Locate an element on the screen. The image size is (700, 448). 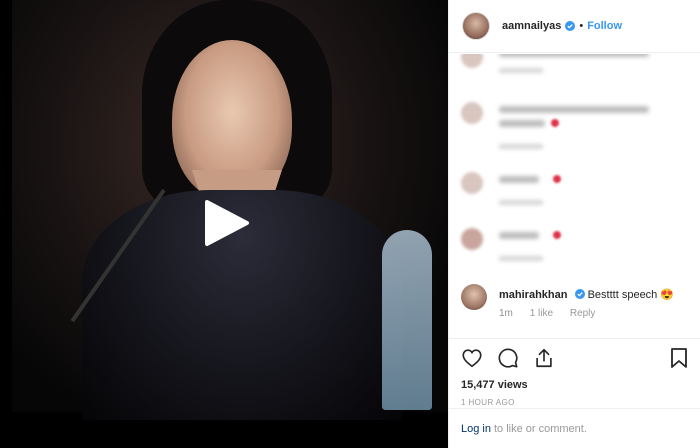
play-icon is located at coordinates (226, 223).